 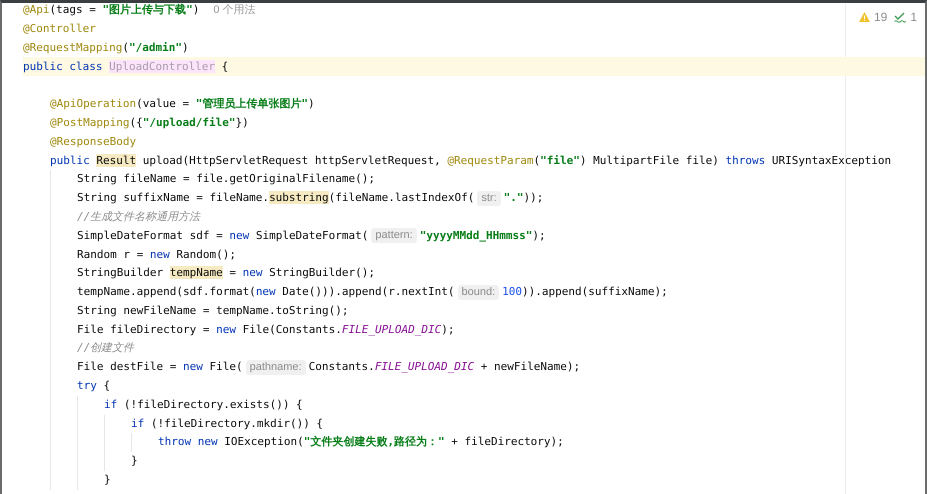 What do you see at coordinates (881, 17) in the screenshot?
I see `warning-count: 19` at bounding box center [881, 17].